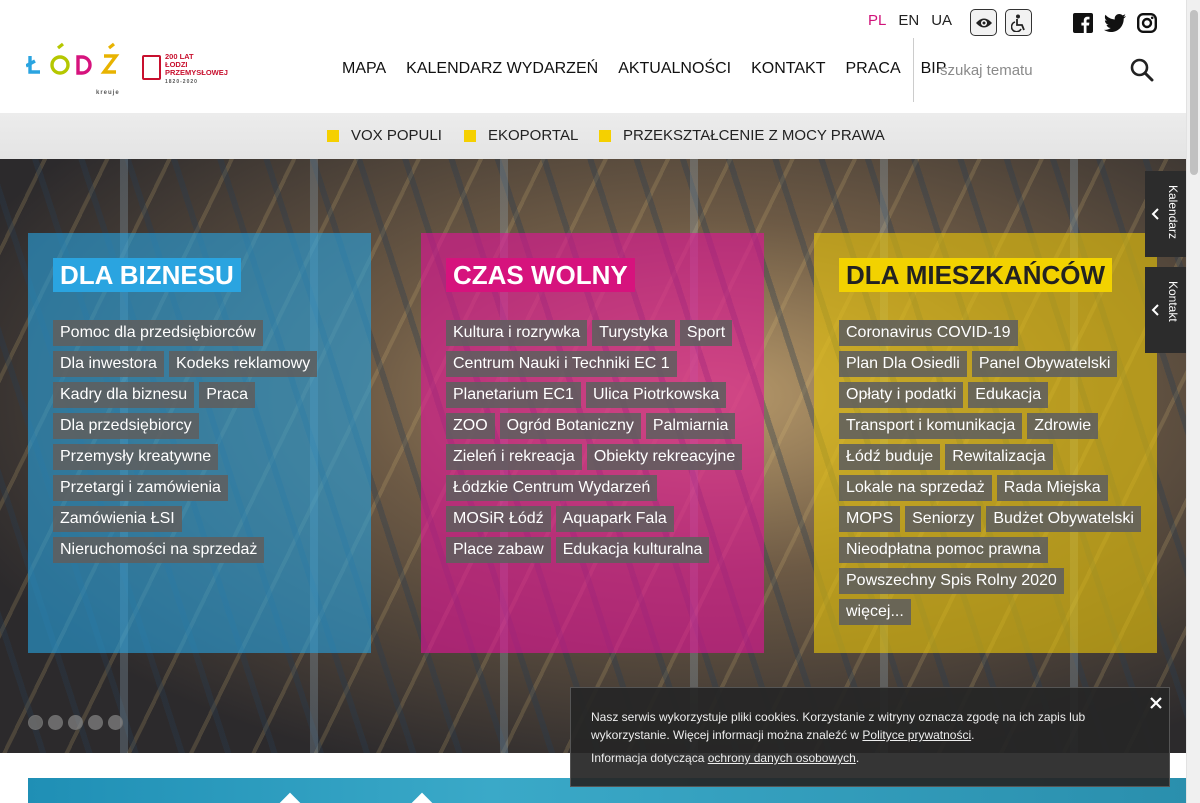 This screenshot has height=803, width=1200. Describe the element at coordinates (1052, 488) in the screenshot. I see `panel-link: Rada Miejska` at that location.